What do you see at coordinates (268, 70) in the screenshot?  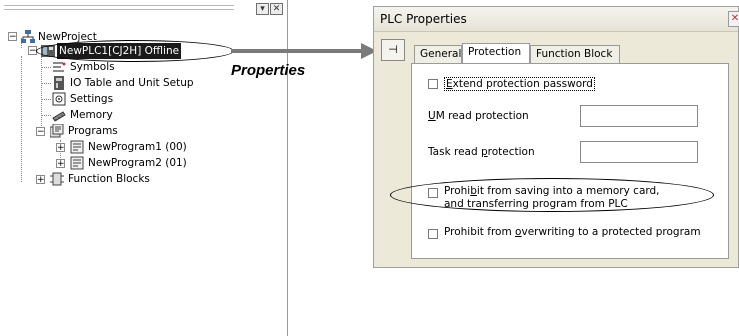 I see `properties-callout-label: Properties` at bounding box center [268, 70].